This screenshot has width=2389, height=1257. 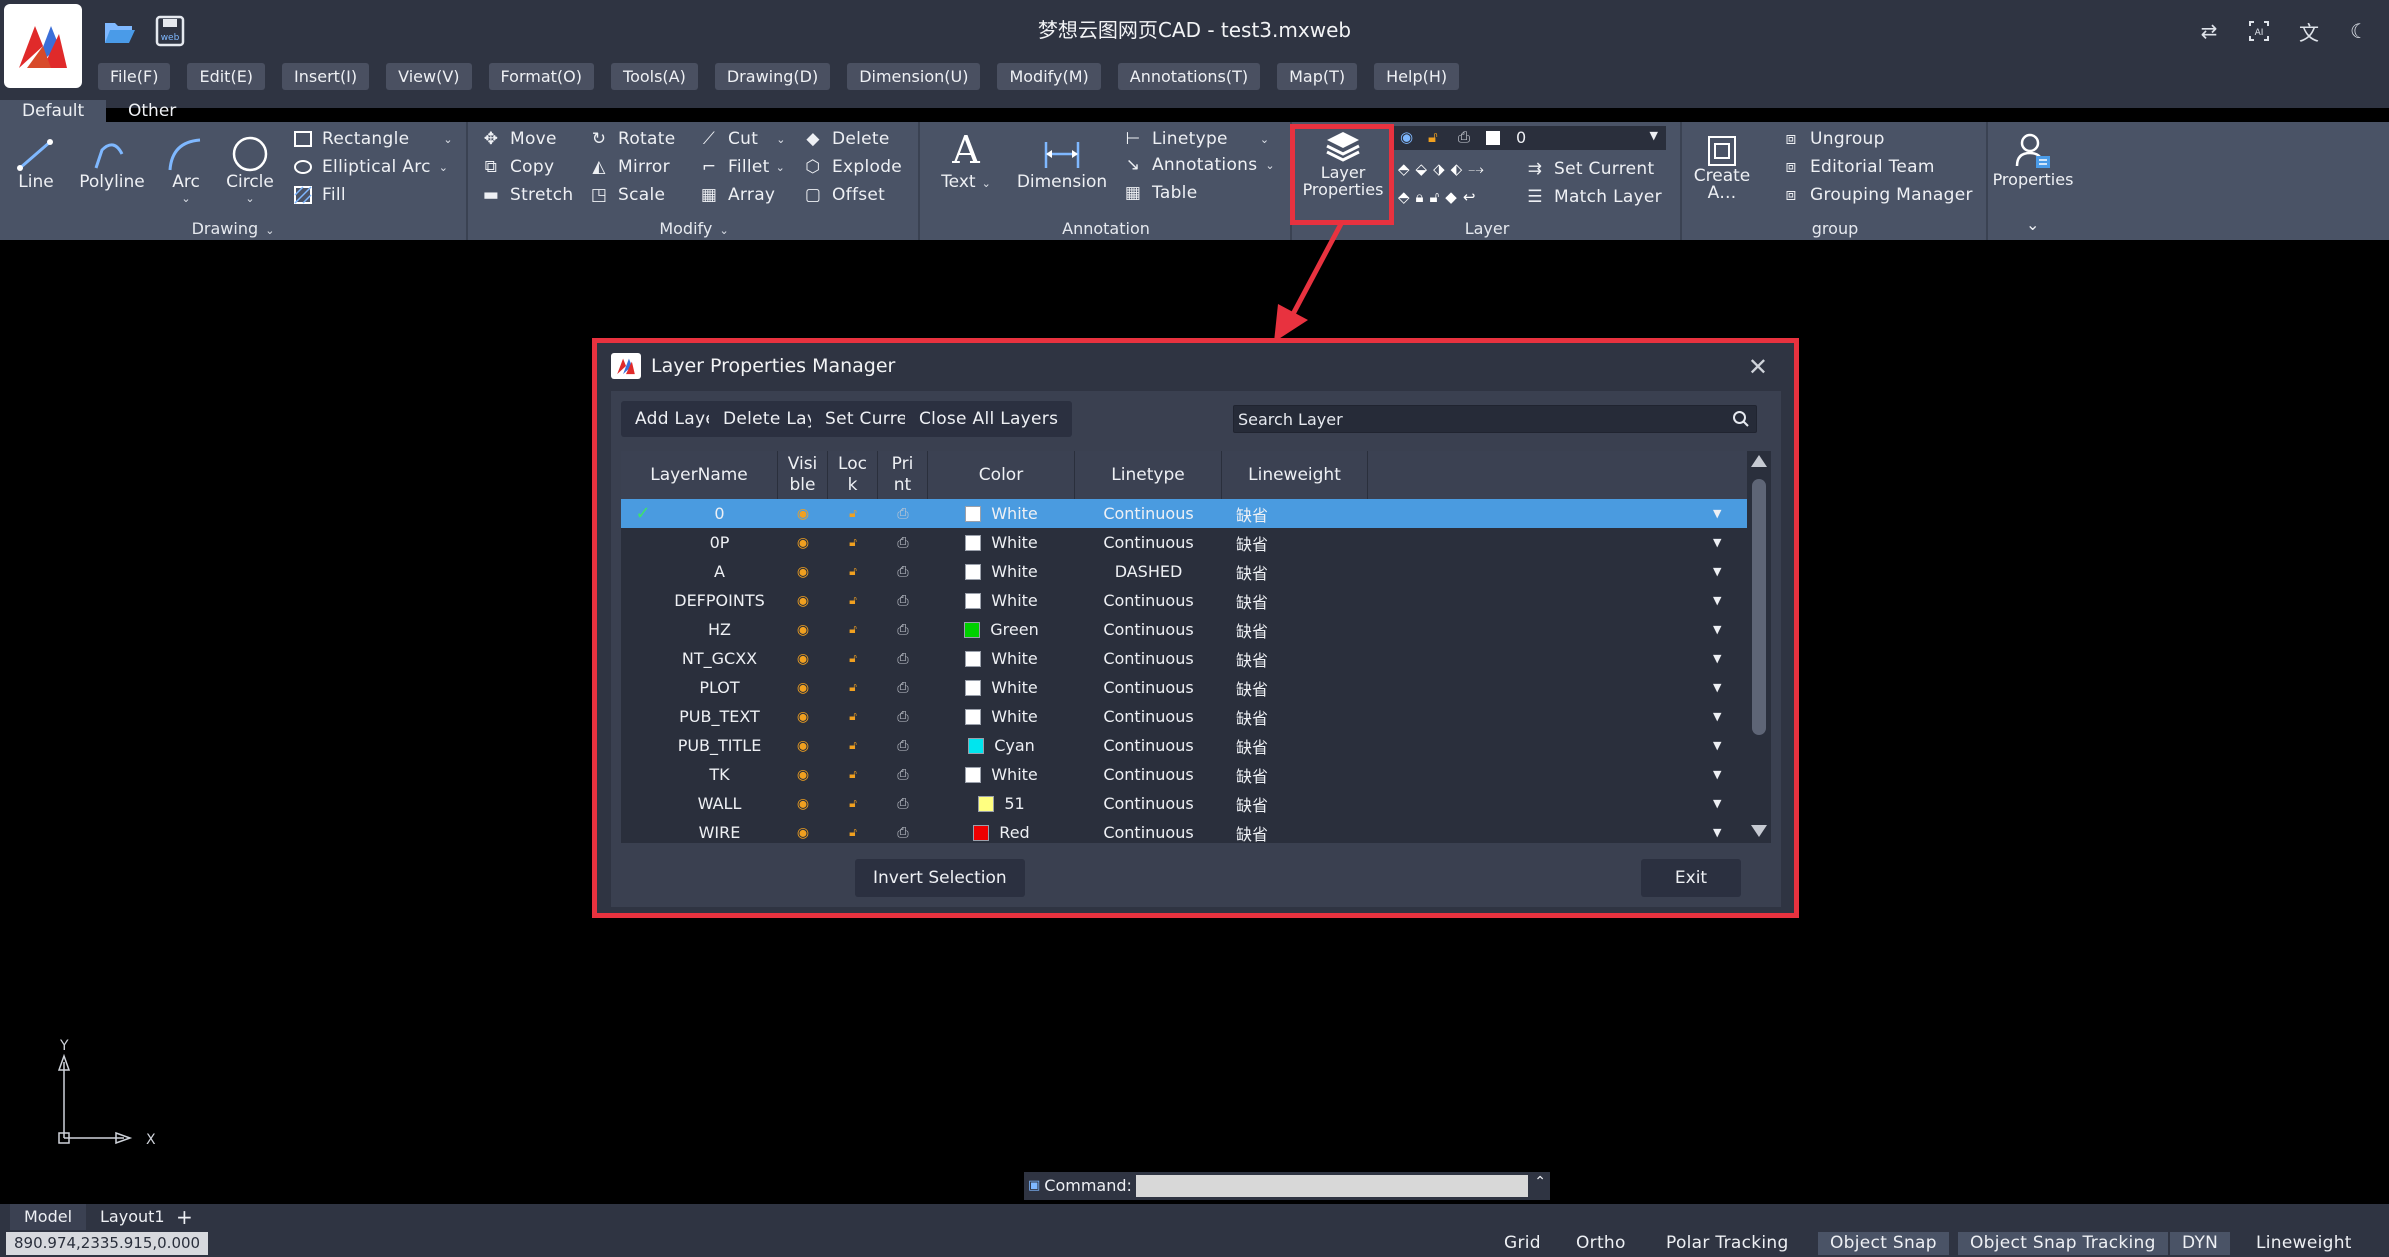 What do you see at coordinates (694, 228) in the screenshot?
I see `modify-panel-title: Modify ⌄` at bounding box center [694, 228].